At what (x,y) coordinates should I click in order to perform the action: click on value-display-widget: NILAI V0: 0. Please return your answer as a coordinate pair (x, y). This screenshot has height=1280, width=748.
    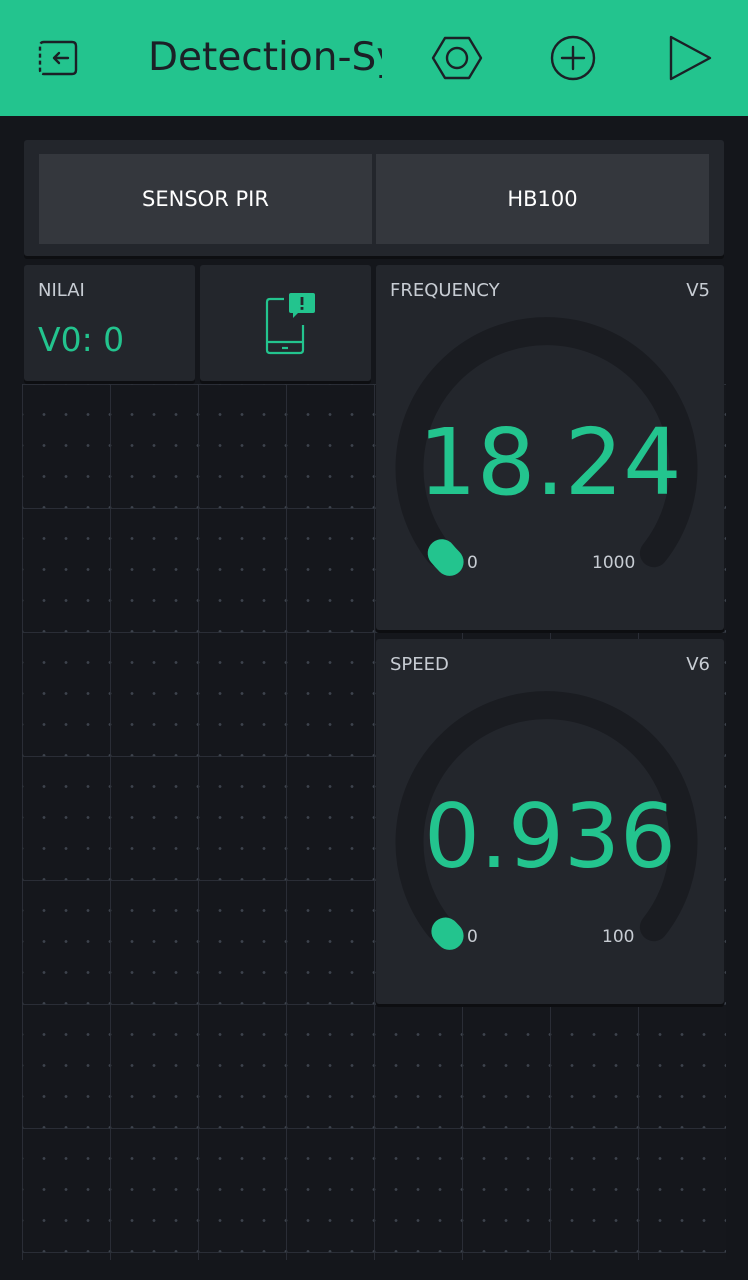
    Looking at the image, I should click on (109, 323).